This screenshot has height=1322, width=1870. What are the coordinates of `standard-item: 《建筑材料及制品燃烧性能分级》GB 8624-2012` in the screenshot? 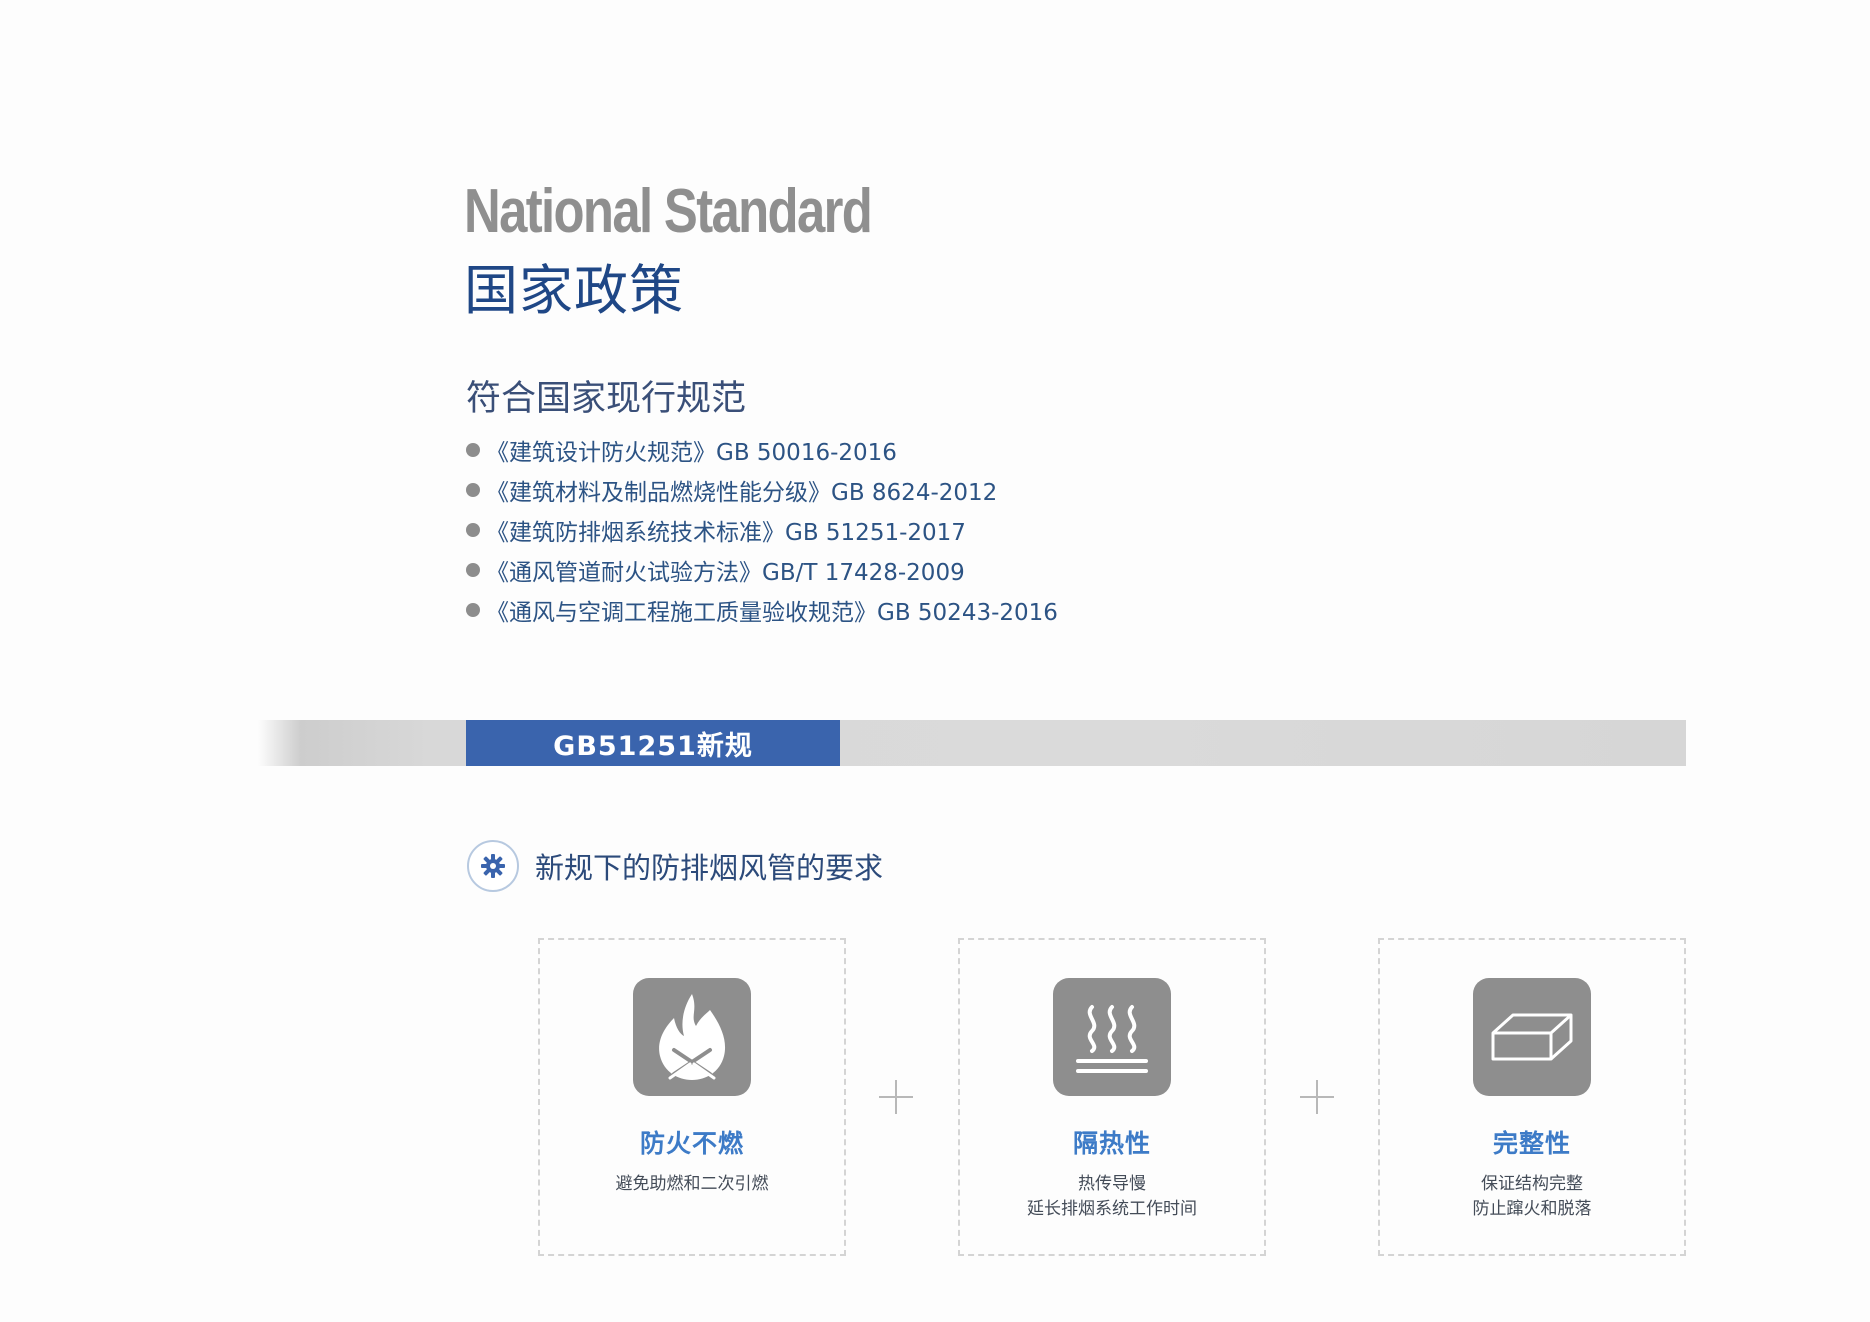 It's located at (762, 490).